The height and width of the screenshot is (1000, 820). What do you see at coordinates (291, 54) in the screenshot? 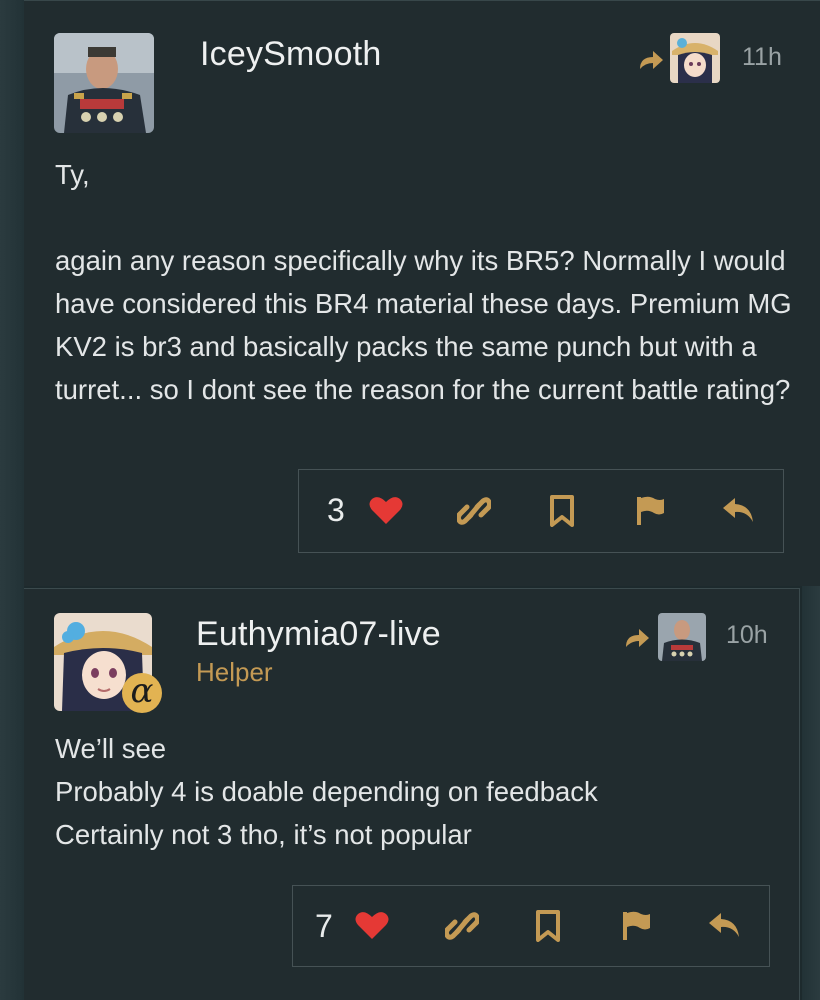
I see `username: IceySmooth` at bounding box center [291, 54].